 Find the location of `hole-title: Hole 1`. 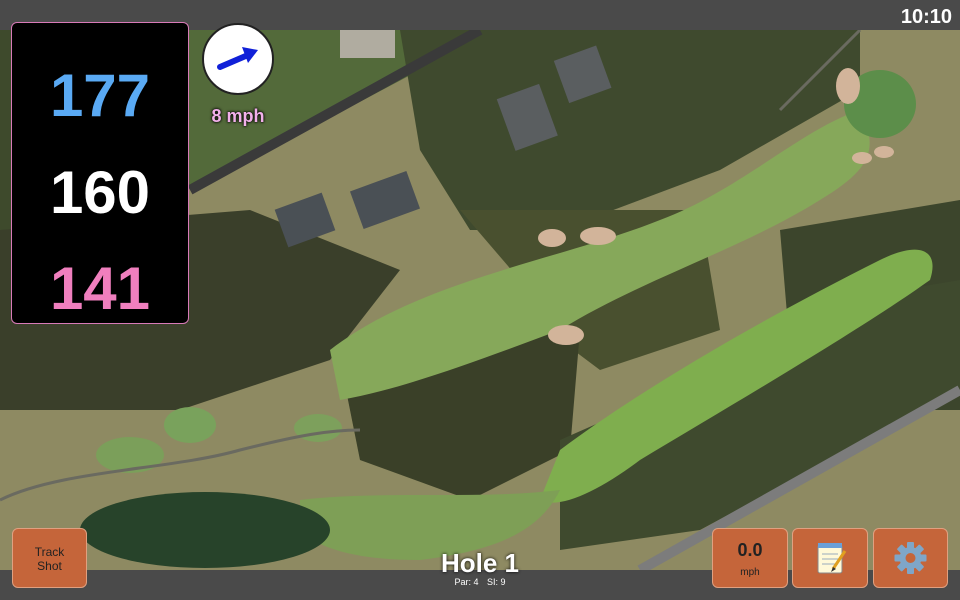

hole-title: Hole 1 is located at coordinates (480, 563).